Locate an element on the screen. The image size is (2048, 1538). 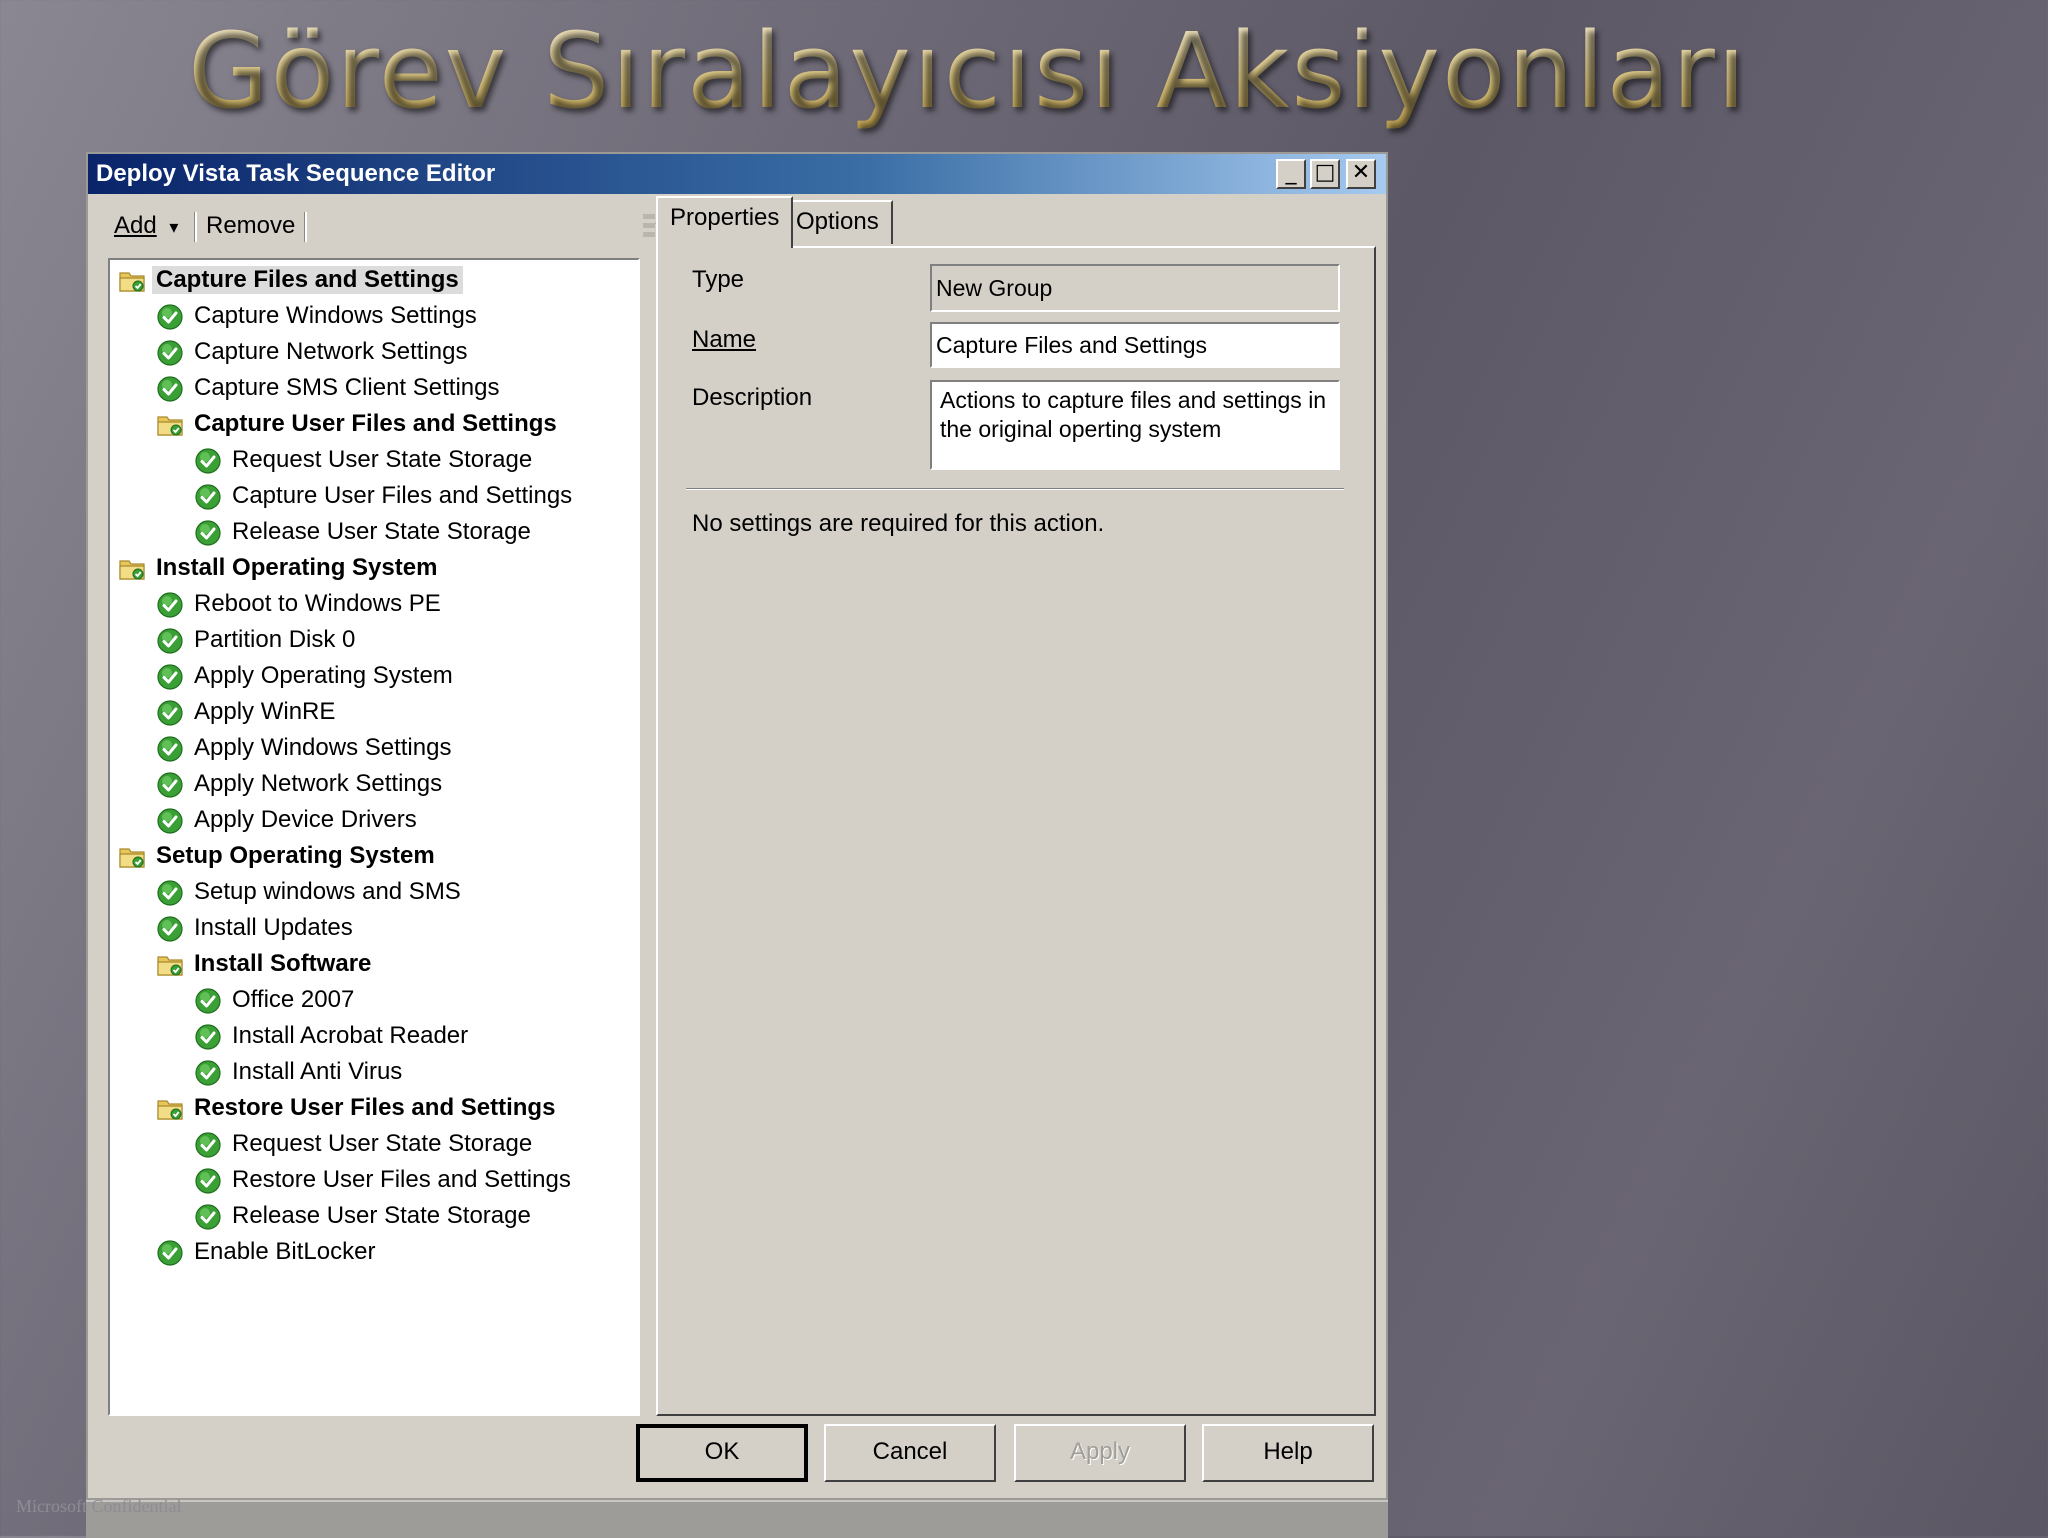
tree-item-label: Apply WinRE is located at coordinates (265, 711).